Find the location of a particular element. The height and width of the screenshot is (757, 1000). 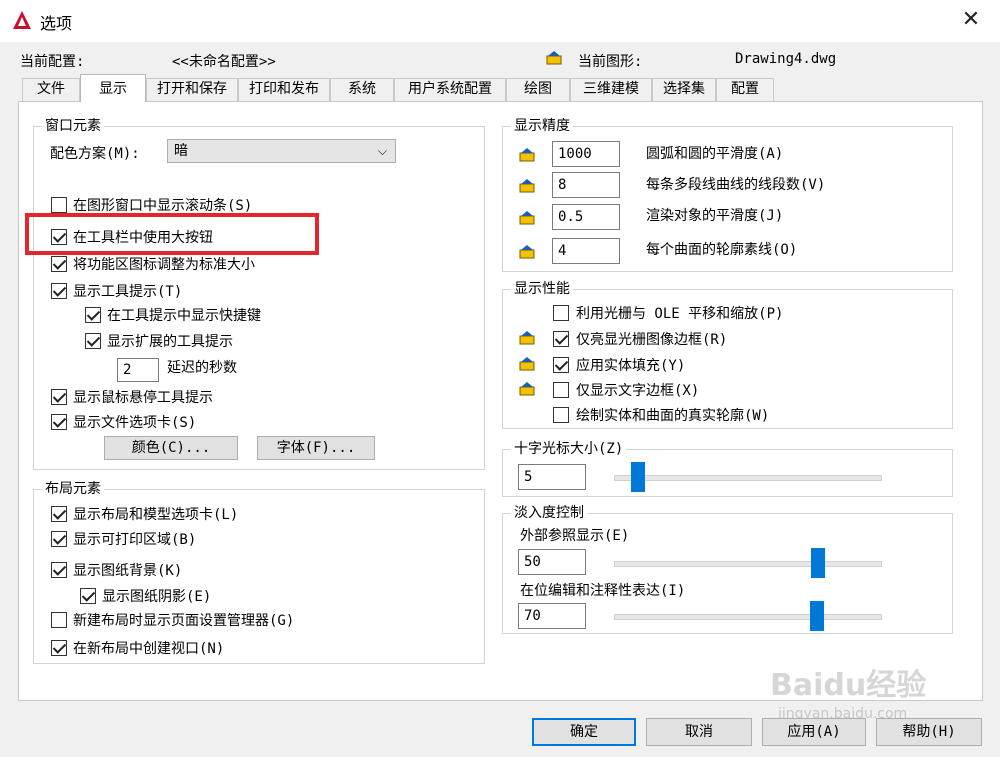

polyline-segments-input: 8 is located at coordinates (586, 185).